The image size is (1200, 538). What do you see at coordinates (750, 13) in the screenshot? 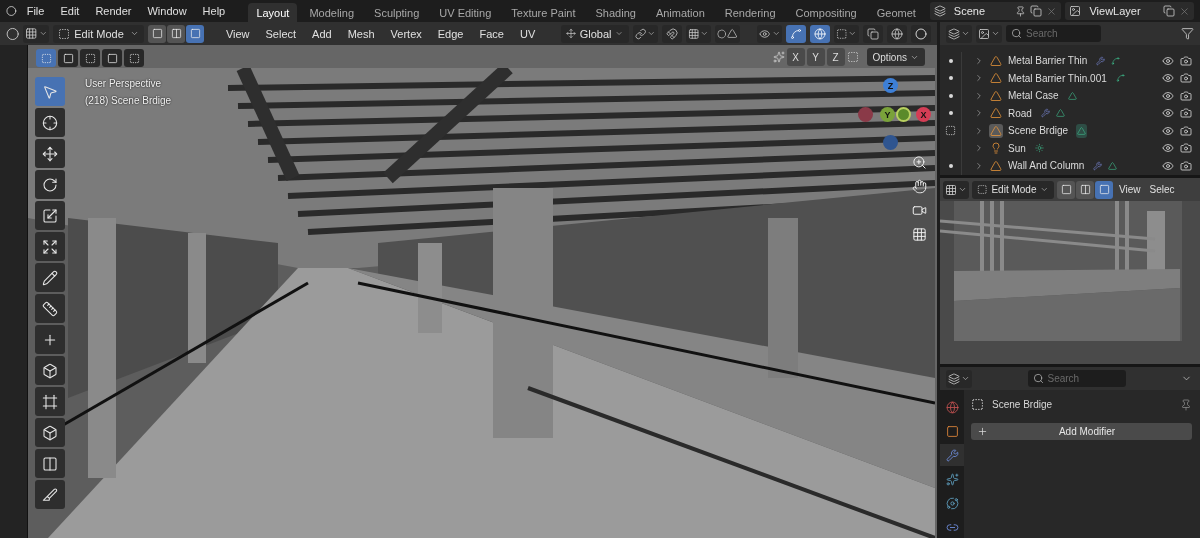
I see `workspace-tab: Rendering` at bounding box center [750, 13].